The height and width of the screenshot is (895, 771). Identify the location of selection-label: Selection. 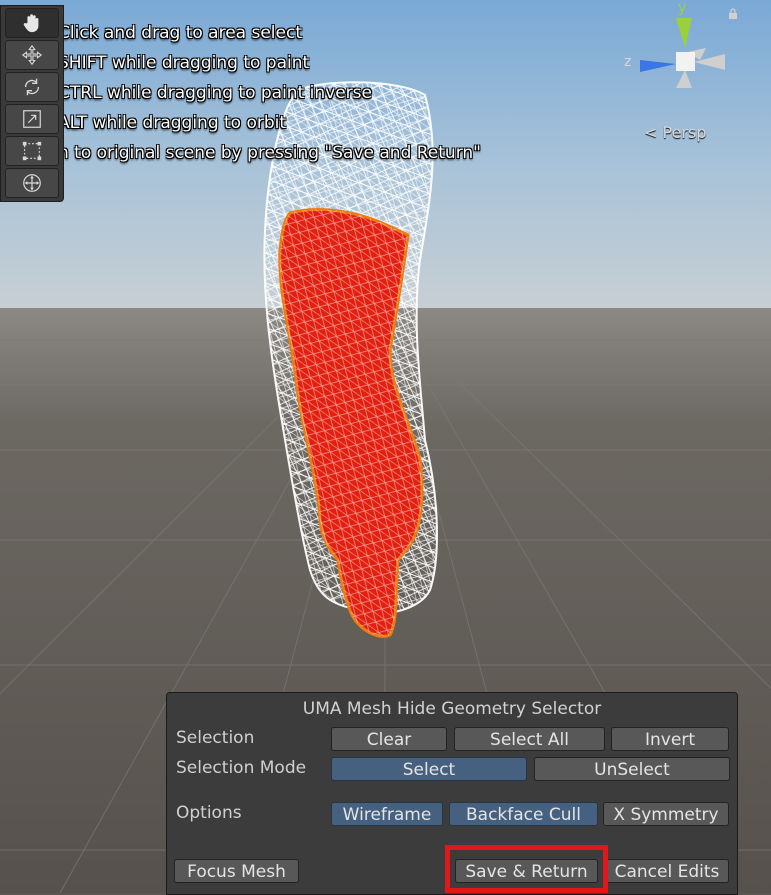
(215, 738).